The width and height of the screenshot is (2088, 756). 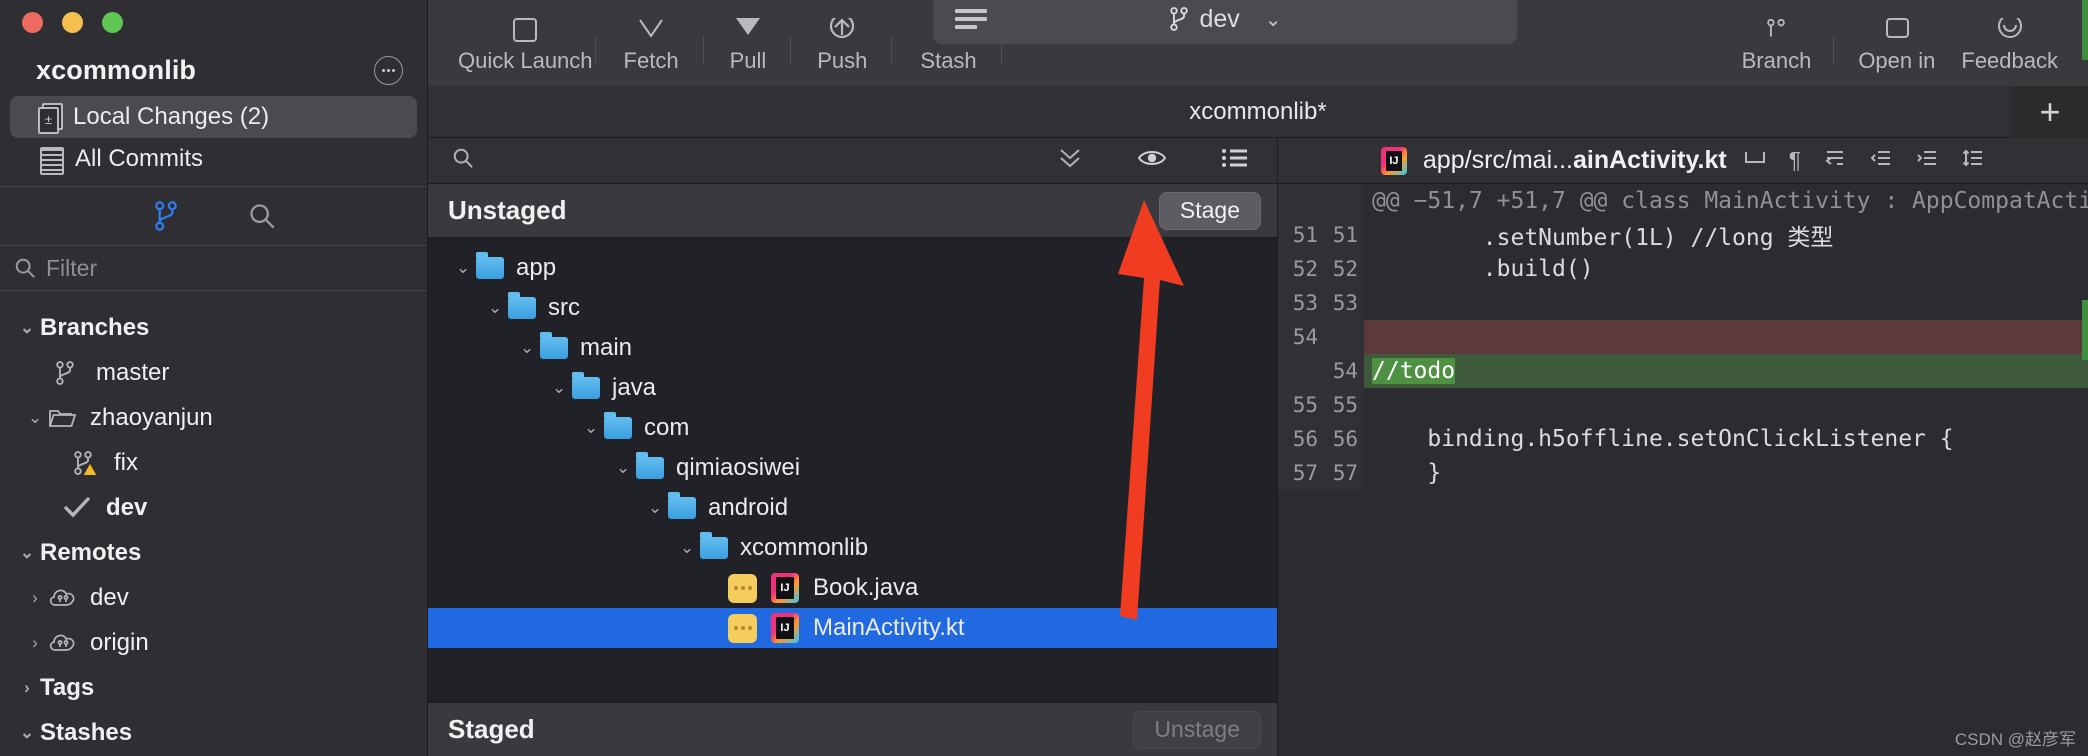 What do you see at coordinates (51, 160) in the screenshot?
I see `commits-list-icon` at bounding box center [51, 160].